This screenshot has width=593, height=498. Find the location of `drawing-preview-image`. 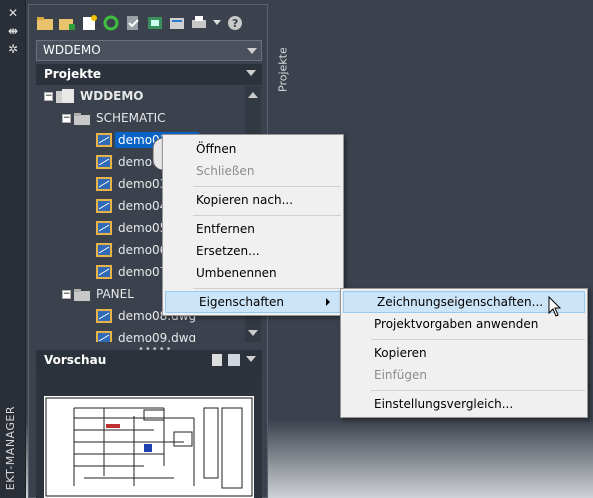

drawing-preview-image is located at coordinates (149, 447).